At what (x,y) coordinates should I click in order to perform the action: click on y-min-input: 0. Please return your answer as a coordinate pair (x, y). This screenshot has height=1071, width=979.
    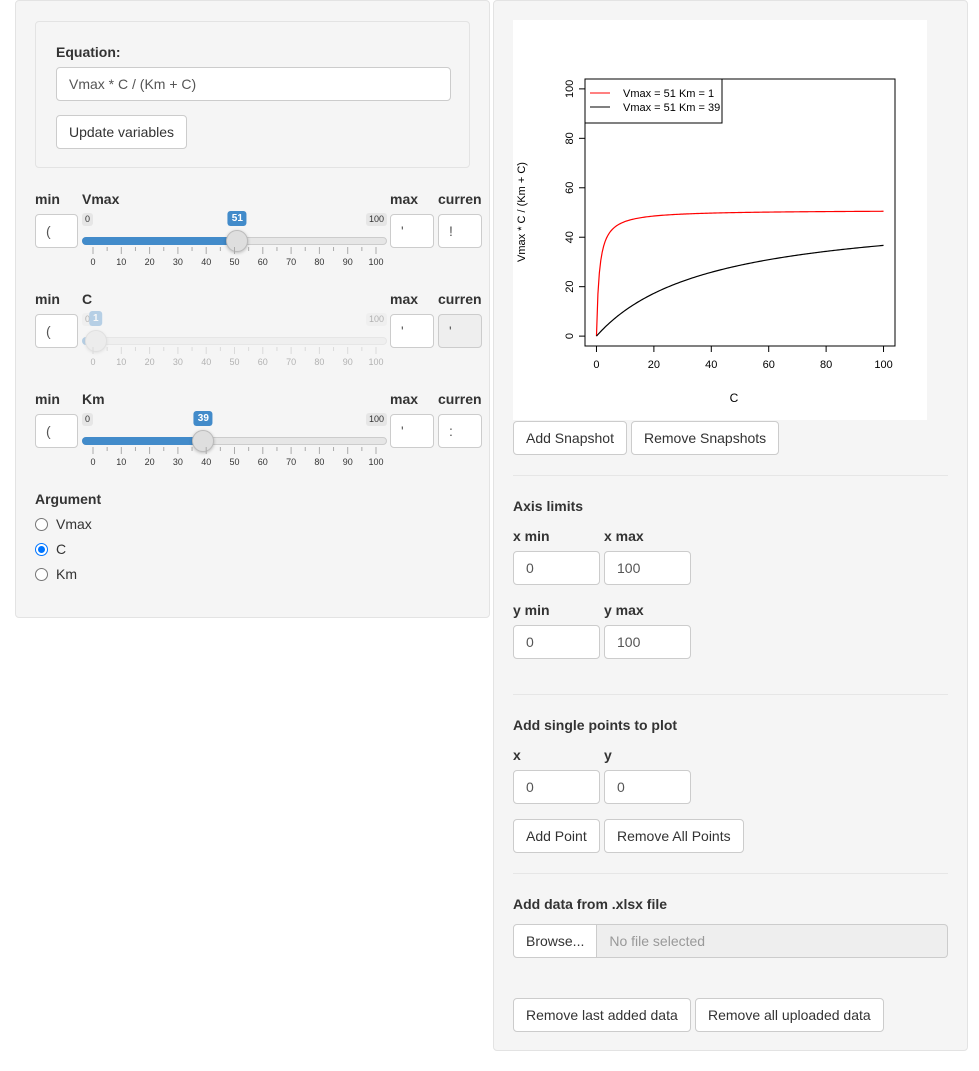
    Looking at the image, I should click on (556, 642).